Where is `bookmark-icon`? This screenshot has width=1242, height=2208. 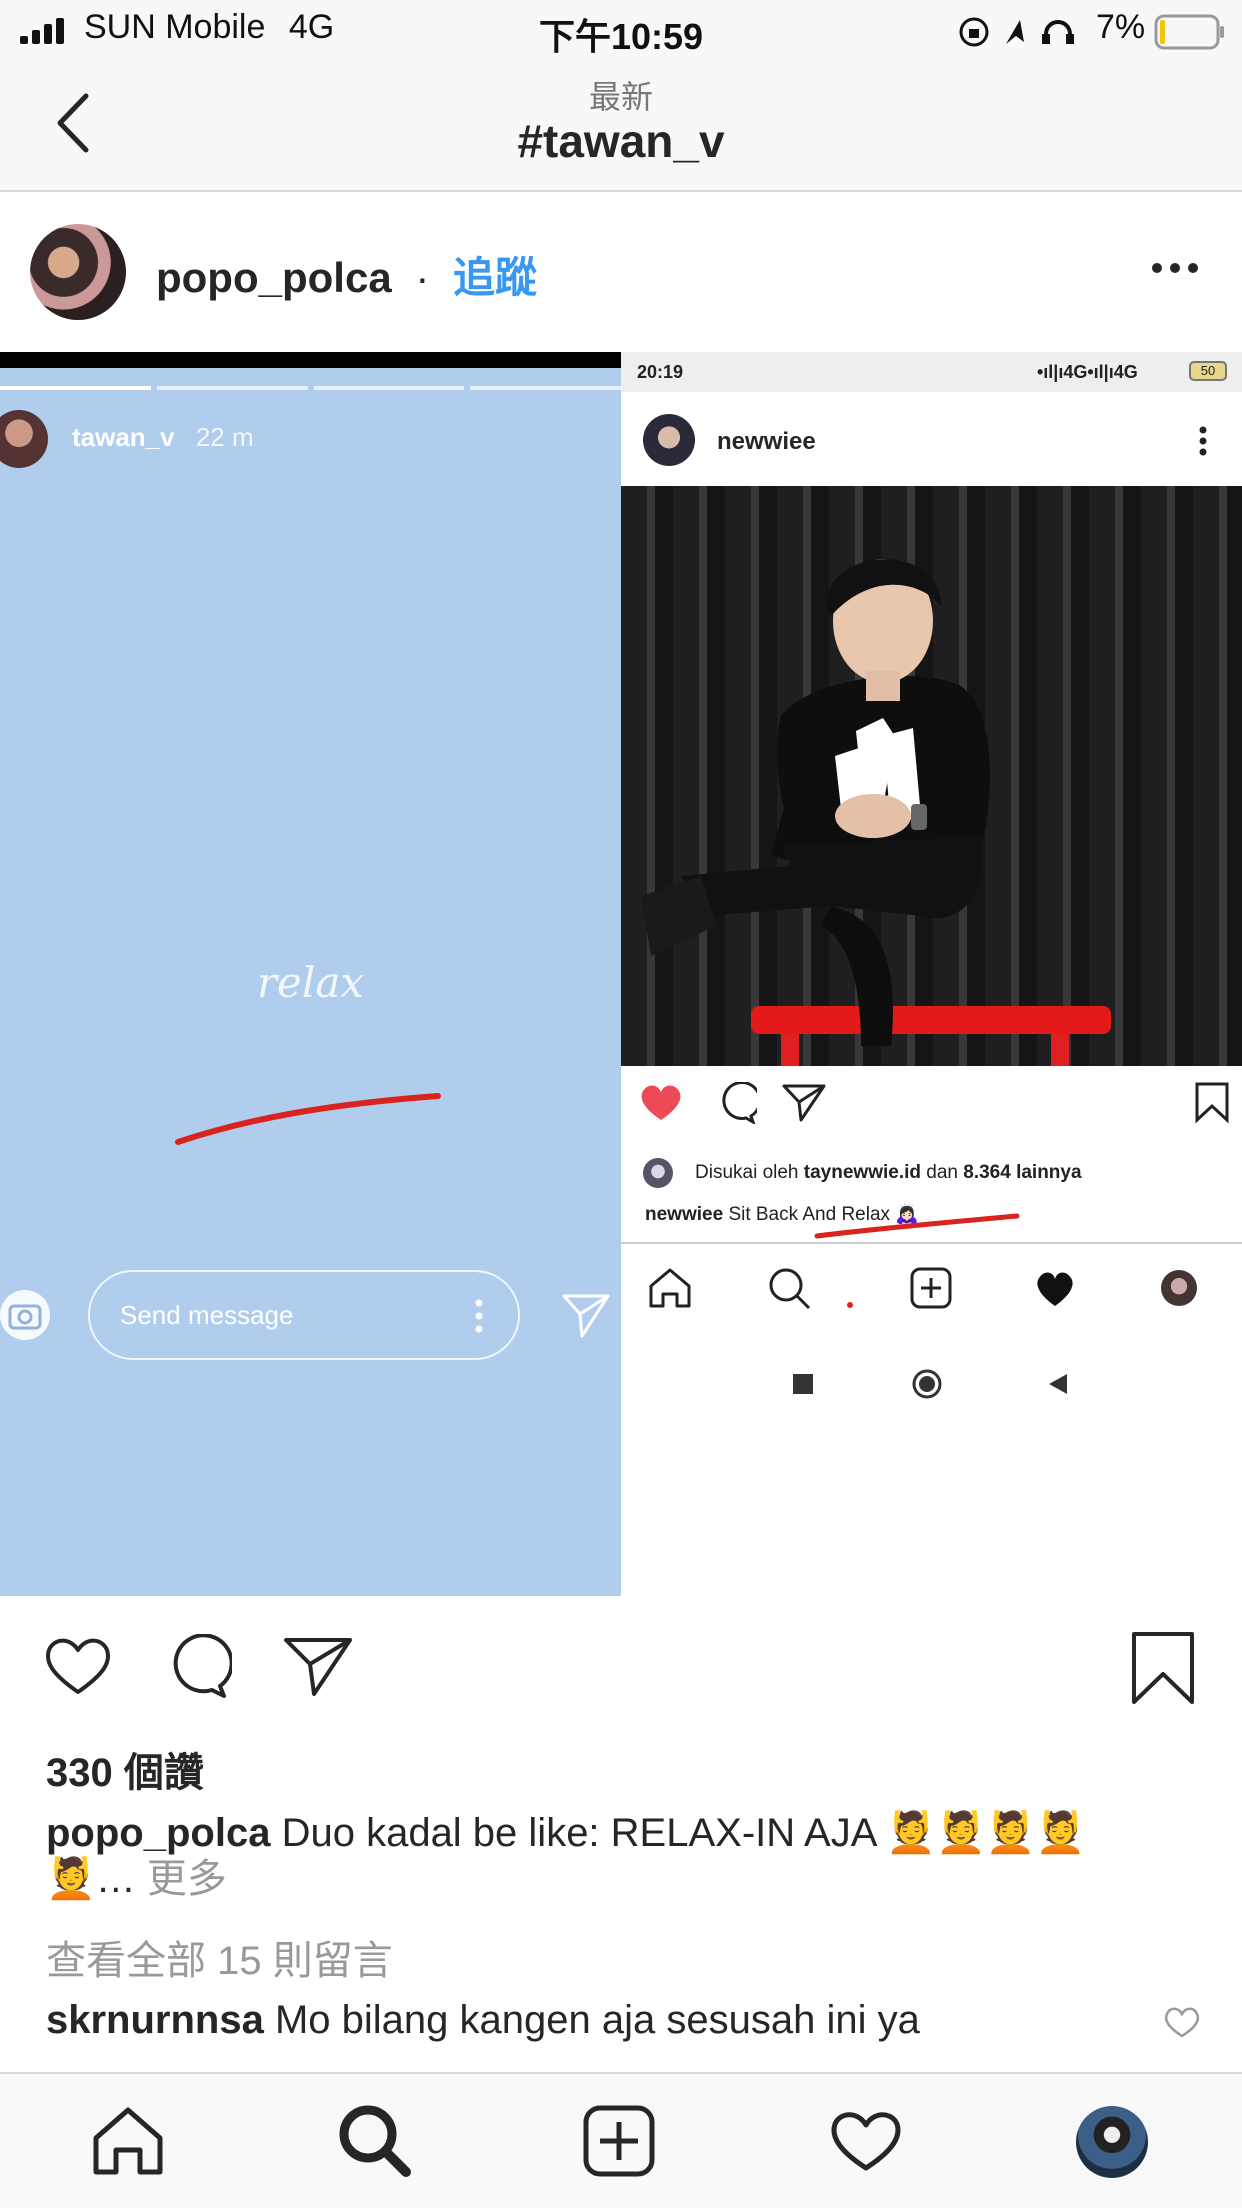
bookmark-icon is located at coordinates (1163, 1668).